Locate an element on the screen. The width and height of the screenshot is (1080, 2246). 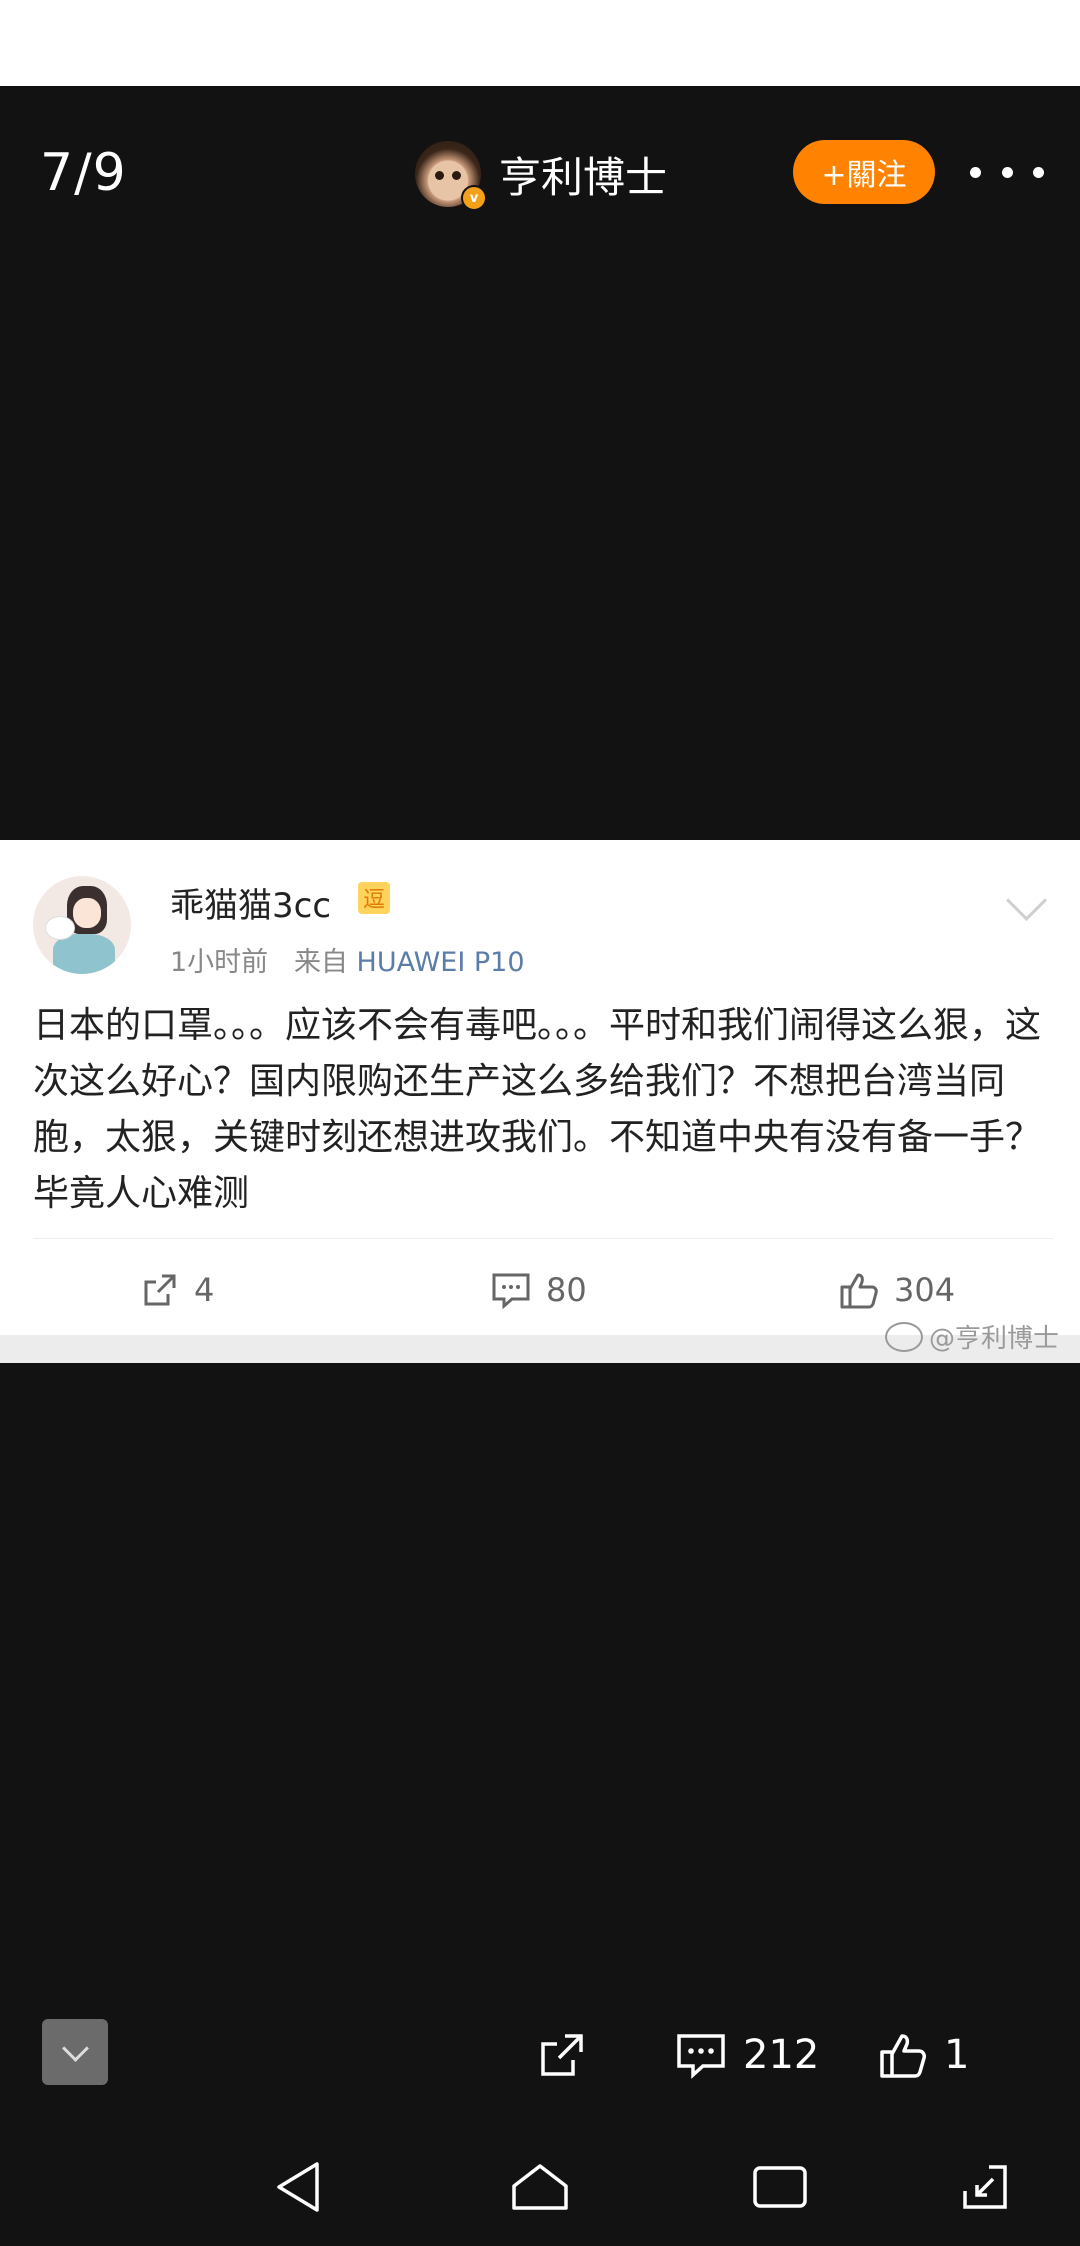
nav-recent-icon is located at coordinates (780, 2187).